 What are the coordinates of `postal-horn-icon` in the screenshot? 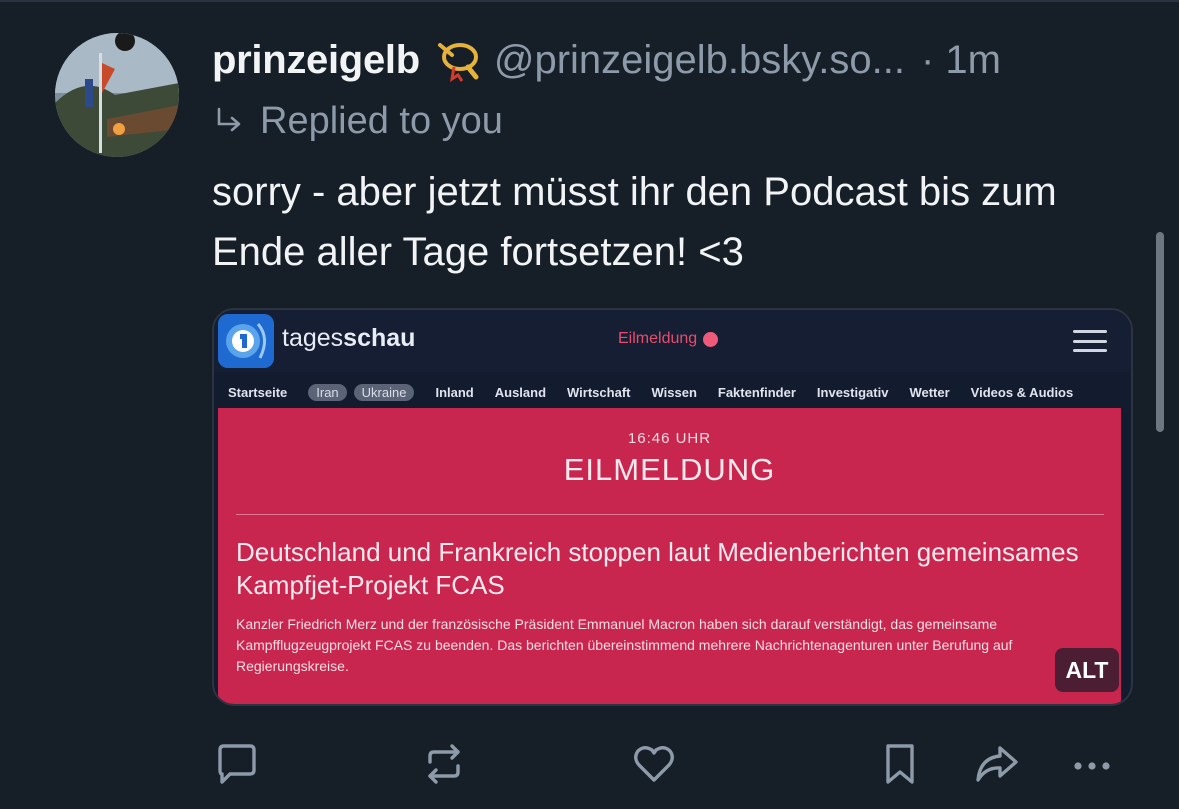 It's located at (457, 60).